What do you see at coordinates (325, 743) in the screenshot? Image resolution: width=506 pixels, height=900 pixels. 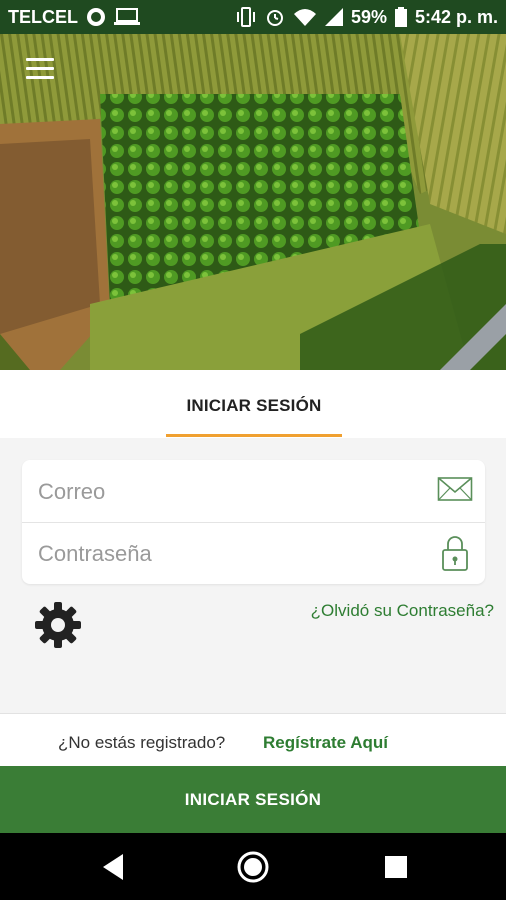 I see `register-link: Regístrate Aquí` at bounding box center [325, 743].